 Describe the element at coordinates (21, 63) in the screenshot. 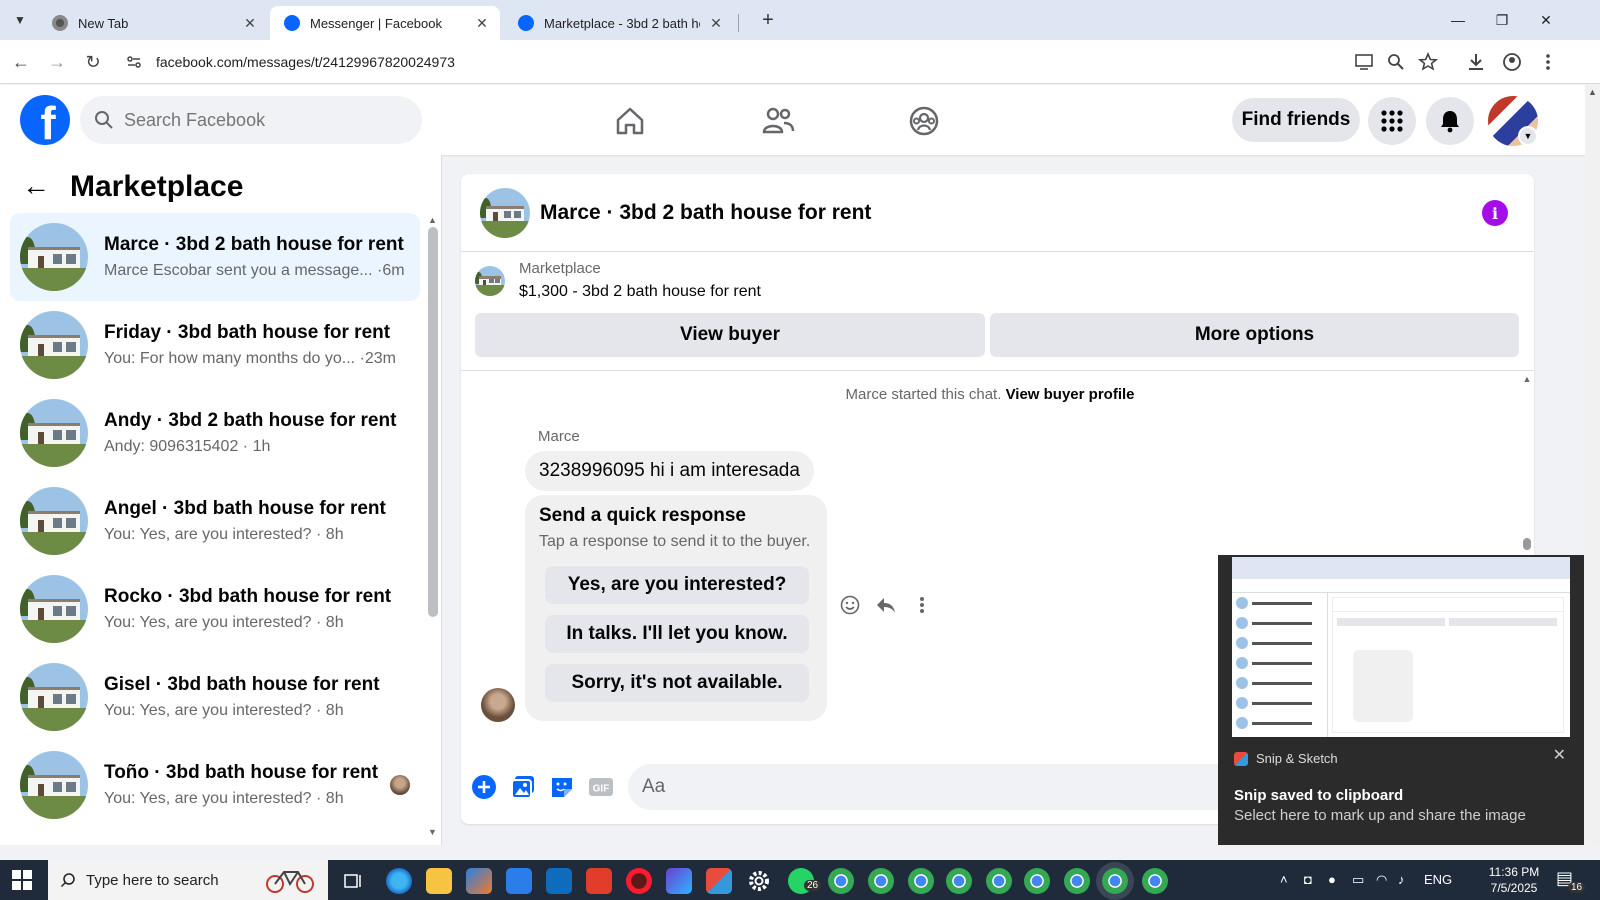

I see `back-icon: ←` at that location.